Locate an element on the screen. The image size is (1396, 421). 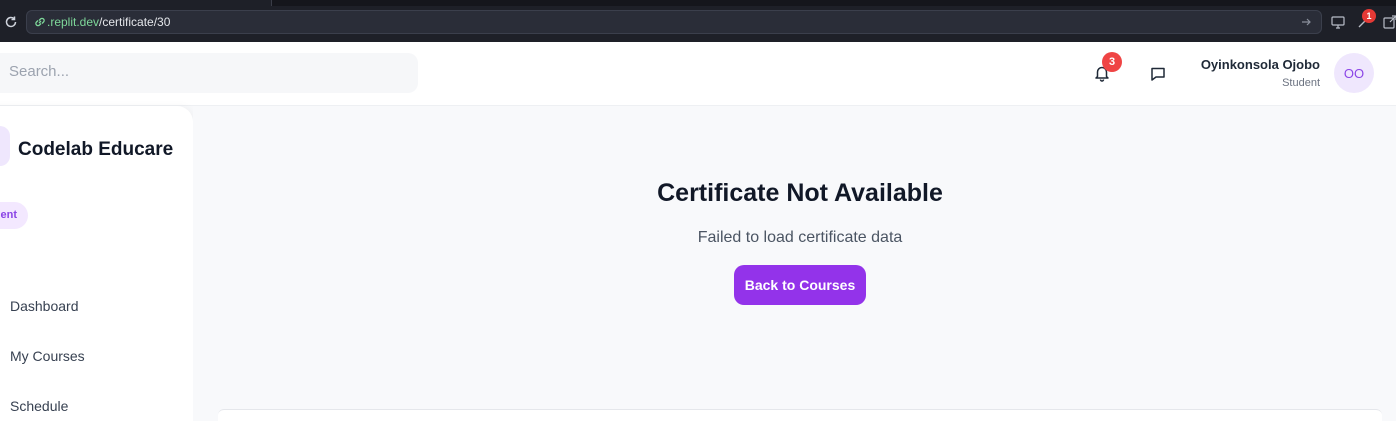
url-domain: .replit.dev is located at coordinates (73, 22).